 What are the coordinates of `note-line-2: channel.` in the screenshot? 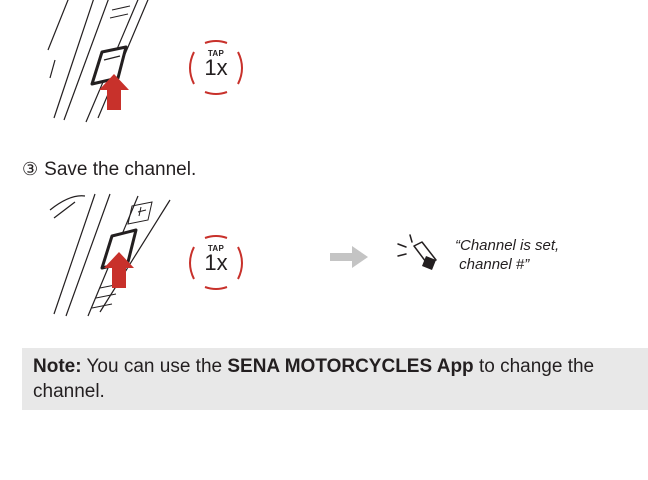 It's located at (69, 391).